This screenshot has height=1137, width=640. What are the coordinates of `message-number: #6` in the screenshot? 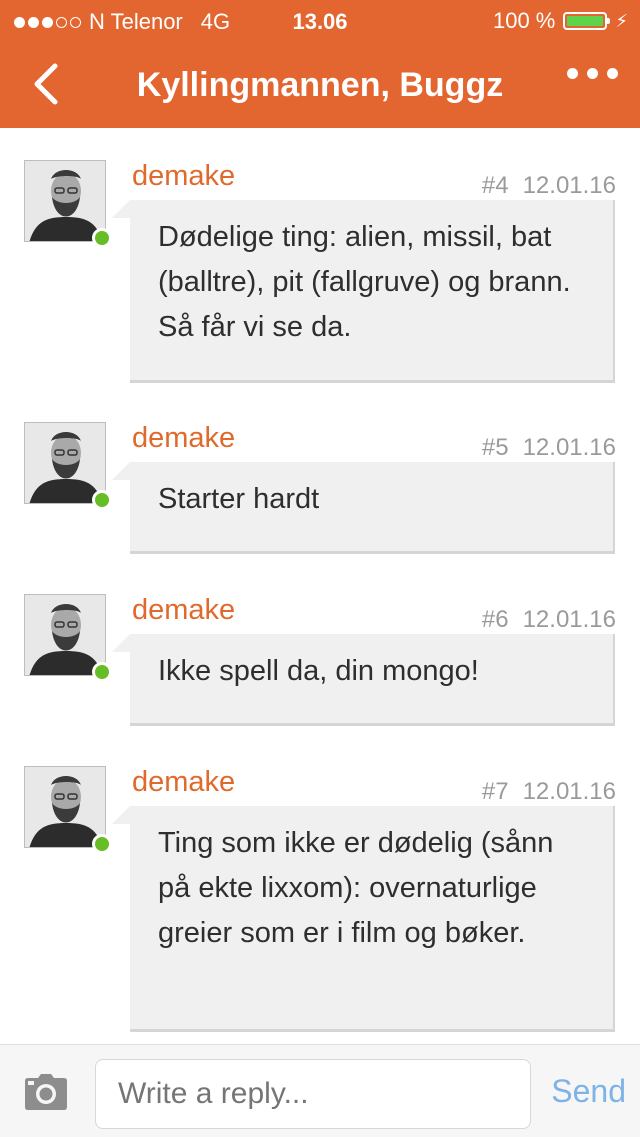 It's located at (495, 619).